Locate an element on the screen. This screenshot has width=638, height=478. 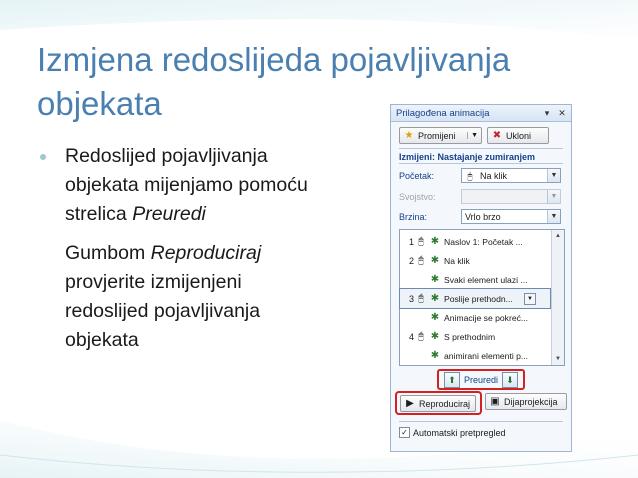
change-button: ★ Promijeni ▼ is located at coordinates (440, 135).